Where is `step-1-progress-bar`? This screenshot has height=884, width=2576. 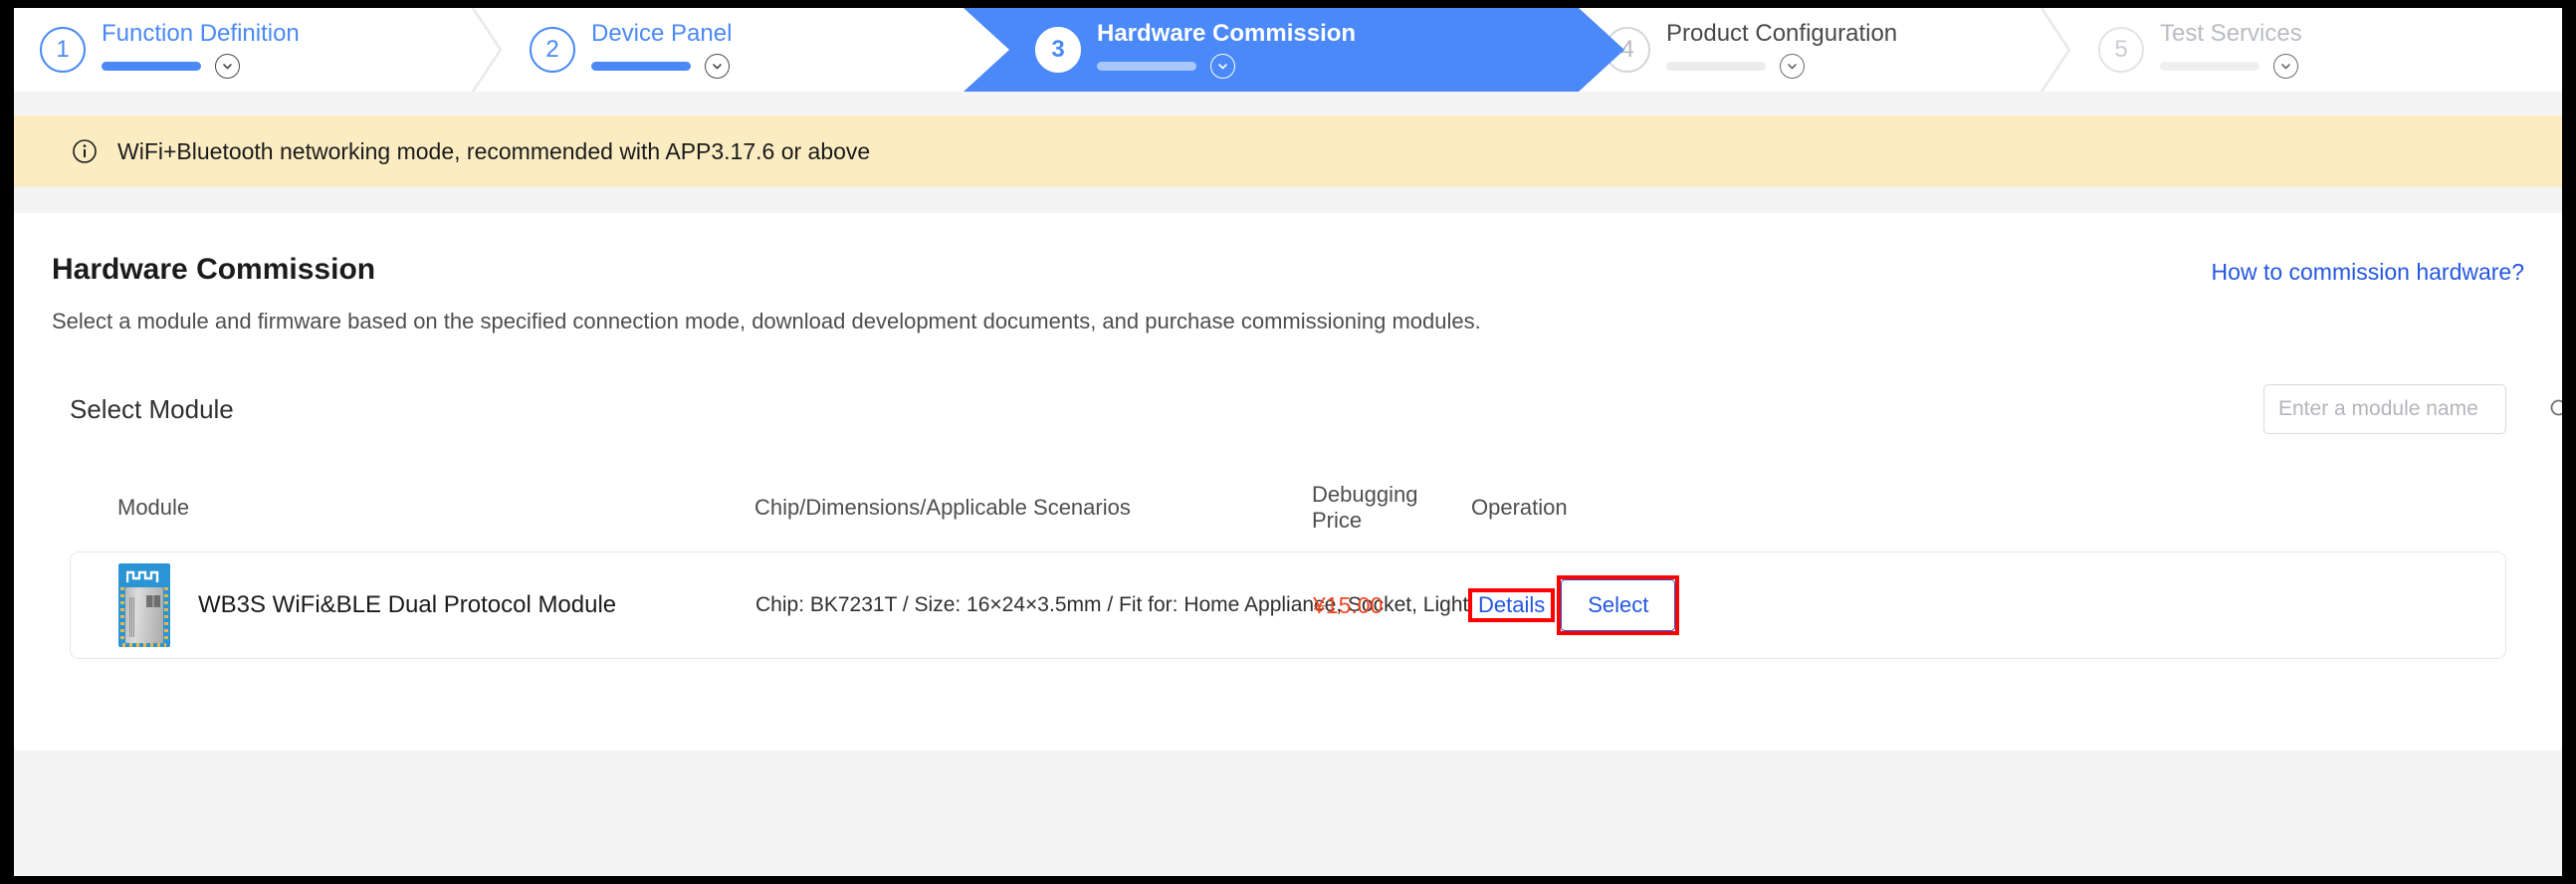
step-1-progress-bar is located at coordinates (151, 66).